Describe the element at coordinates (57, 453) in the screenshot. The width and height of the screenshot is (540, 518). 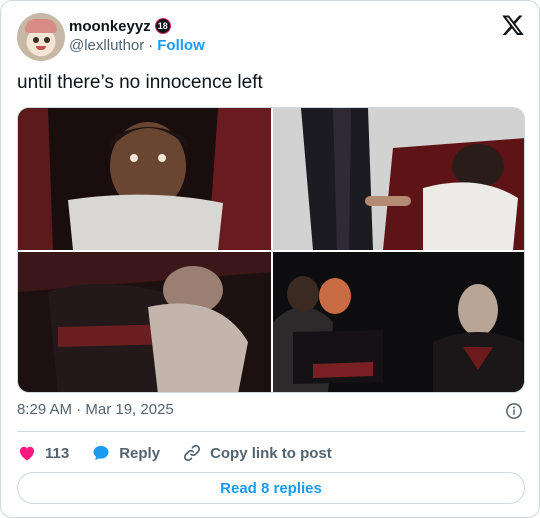
I see `like-count: 113` at that location.